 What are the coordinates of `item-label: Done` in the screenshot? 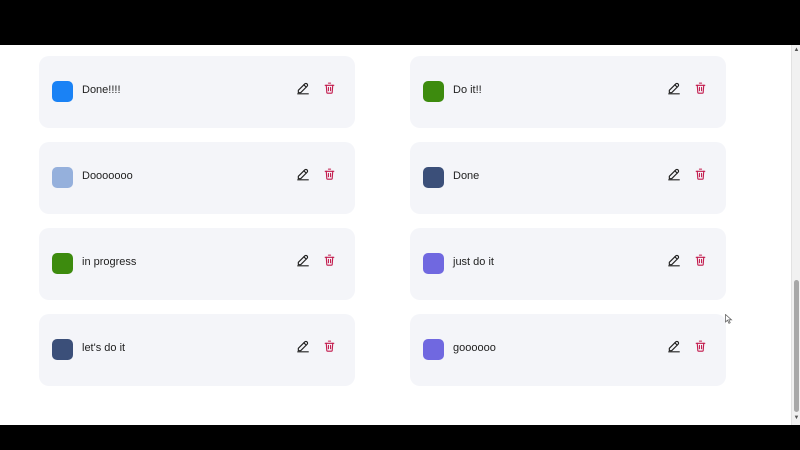 It's located at (466, 176).